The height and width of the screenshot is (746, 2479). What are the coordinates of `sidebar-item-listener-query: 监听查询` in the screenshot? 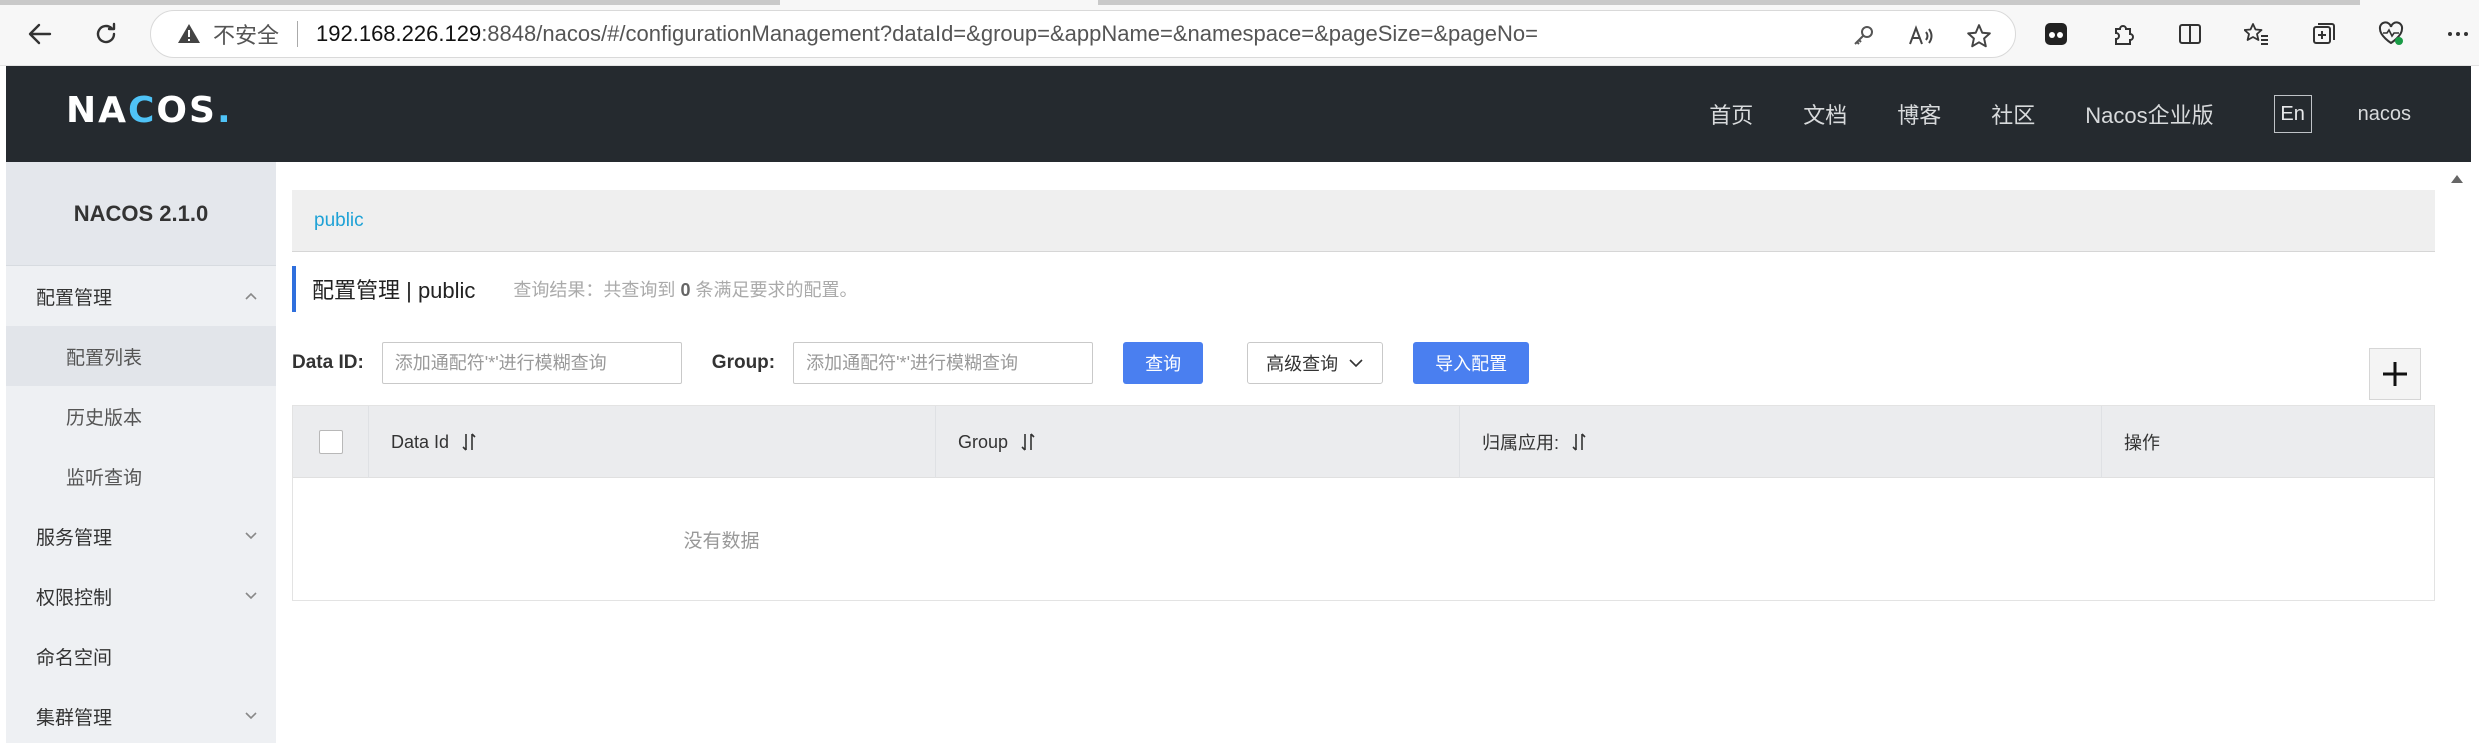 It's located at (141, 476).